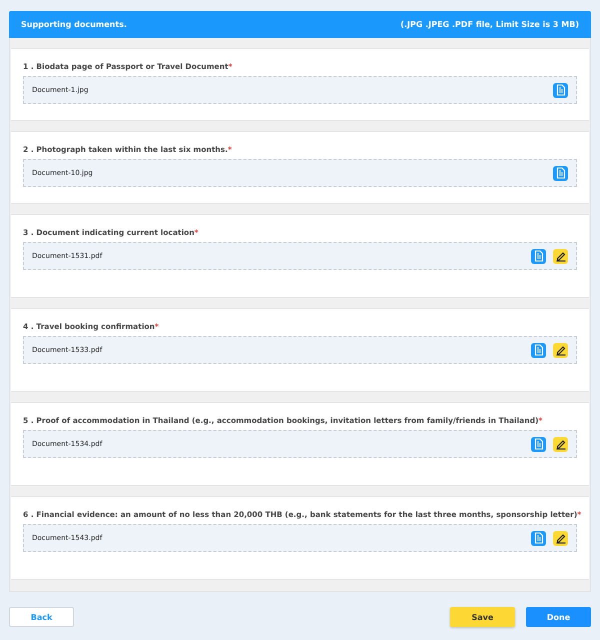 The image size is (600, 640). I want to click on section-title: Supporting documents., so click(74, 24).